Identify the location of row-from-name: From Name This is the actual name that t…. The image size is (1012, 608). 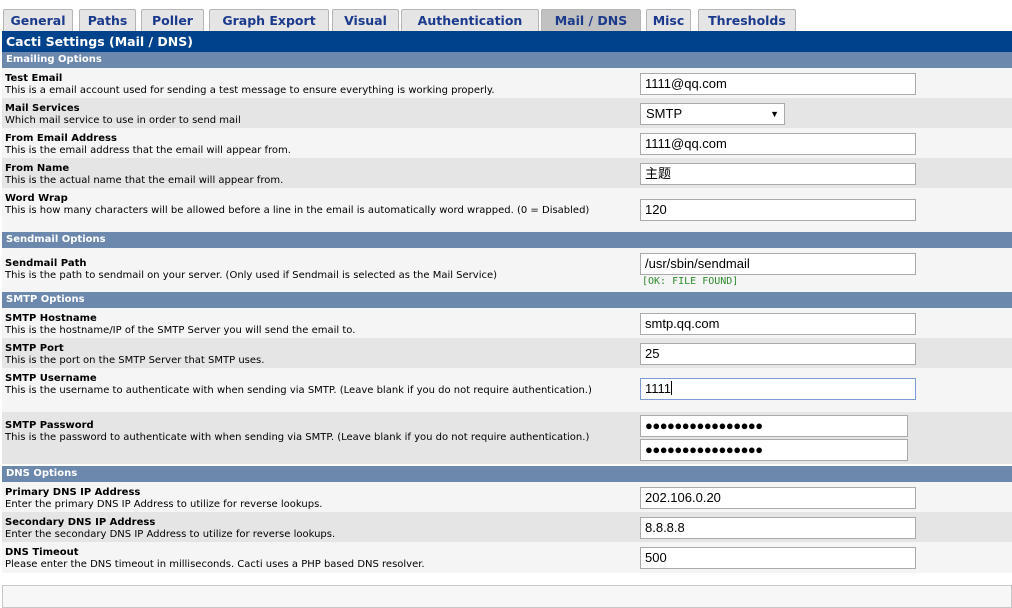
(507, 173).